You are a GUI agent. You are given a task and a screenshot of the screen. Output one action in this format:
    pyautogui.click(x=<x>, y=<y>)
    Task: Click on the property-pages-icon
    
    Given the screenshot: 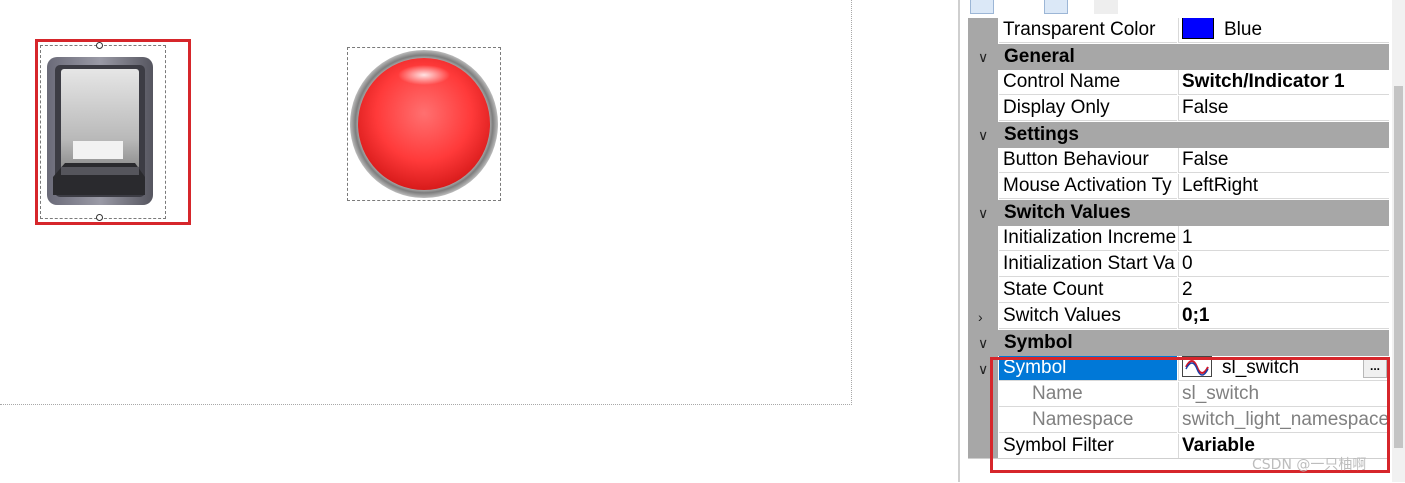 What is the action you would take?
    pyautogui.click(x=1106, y=7)
    